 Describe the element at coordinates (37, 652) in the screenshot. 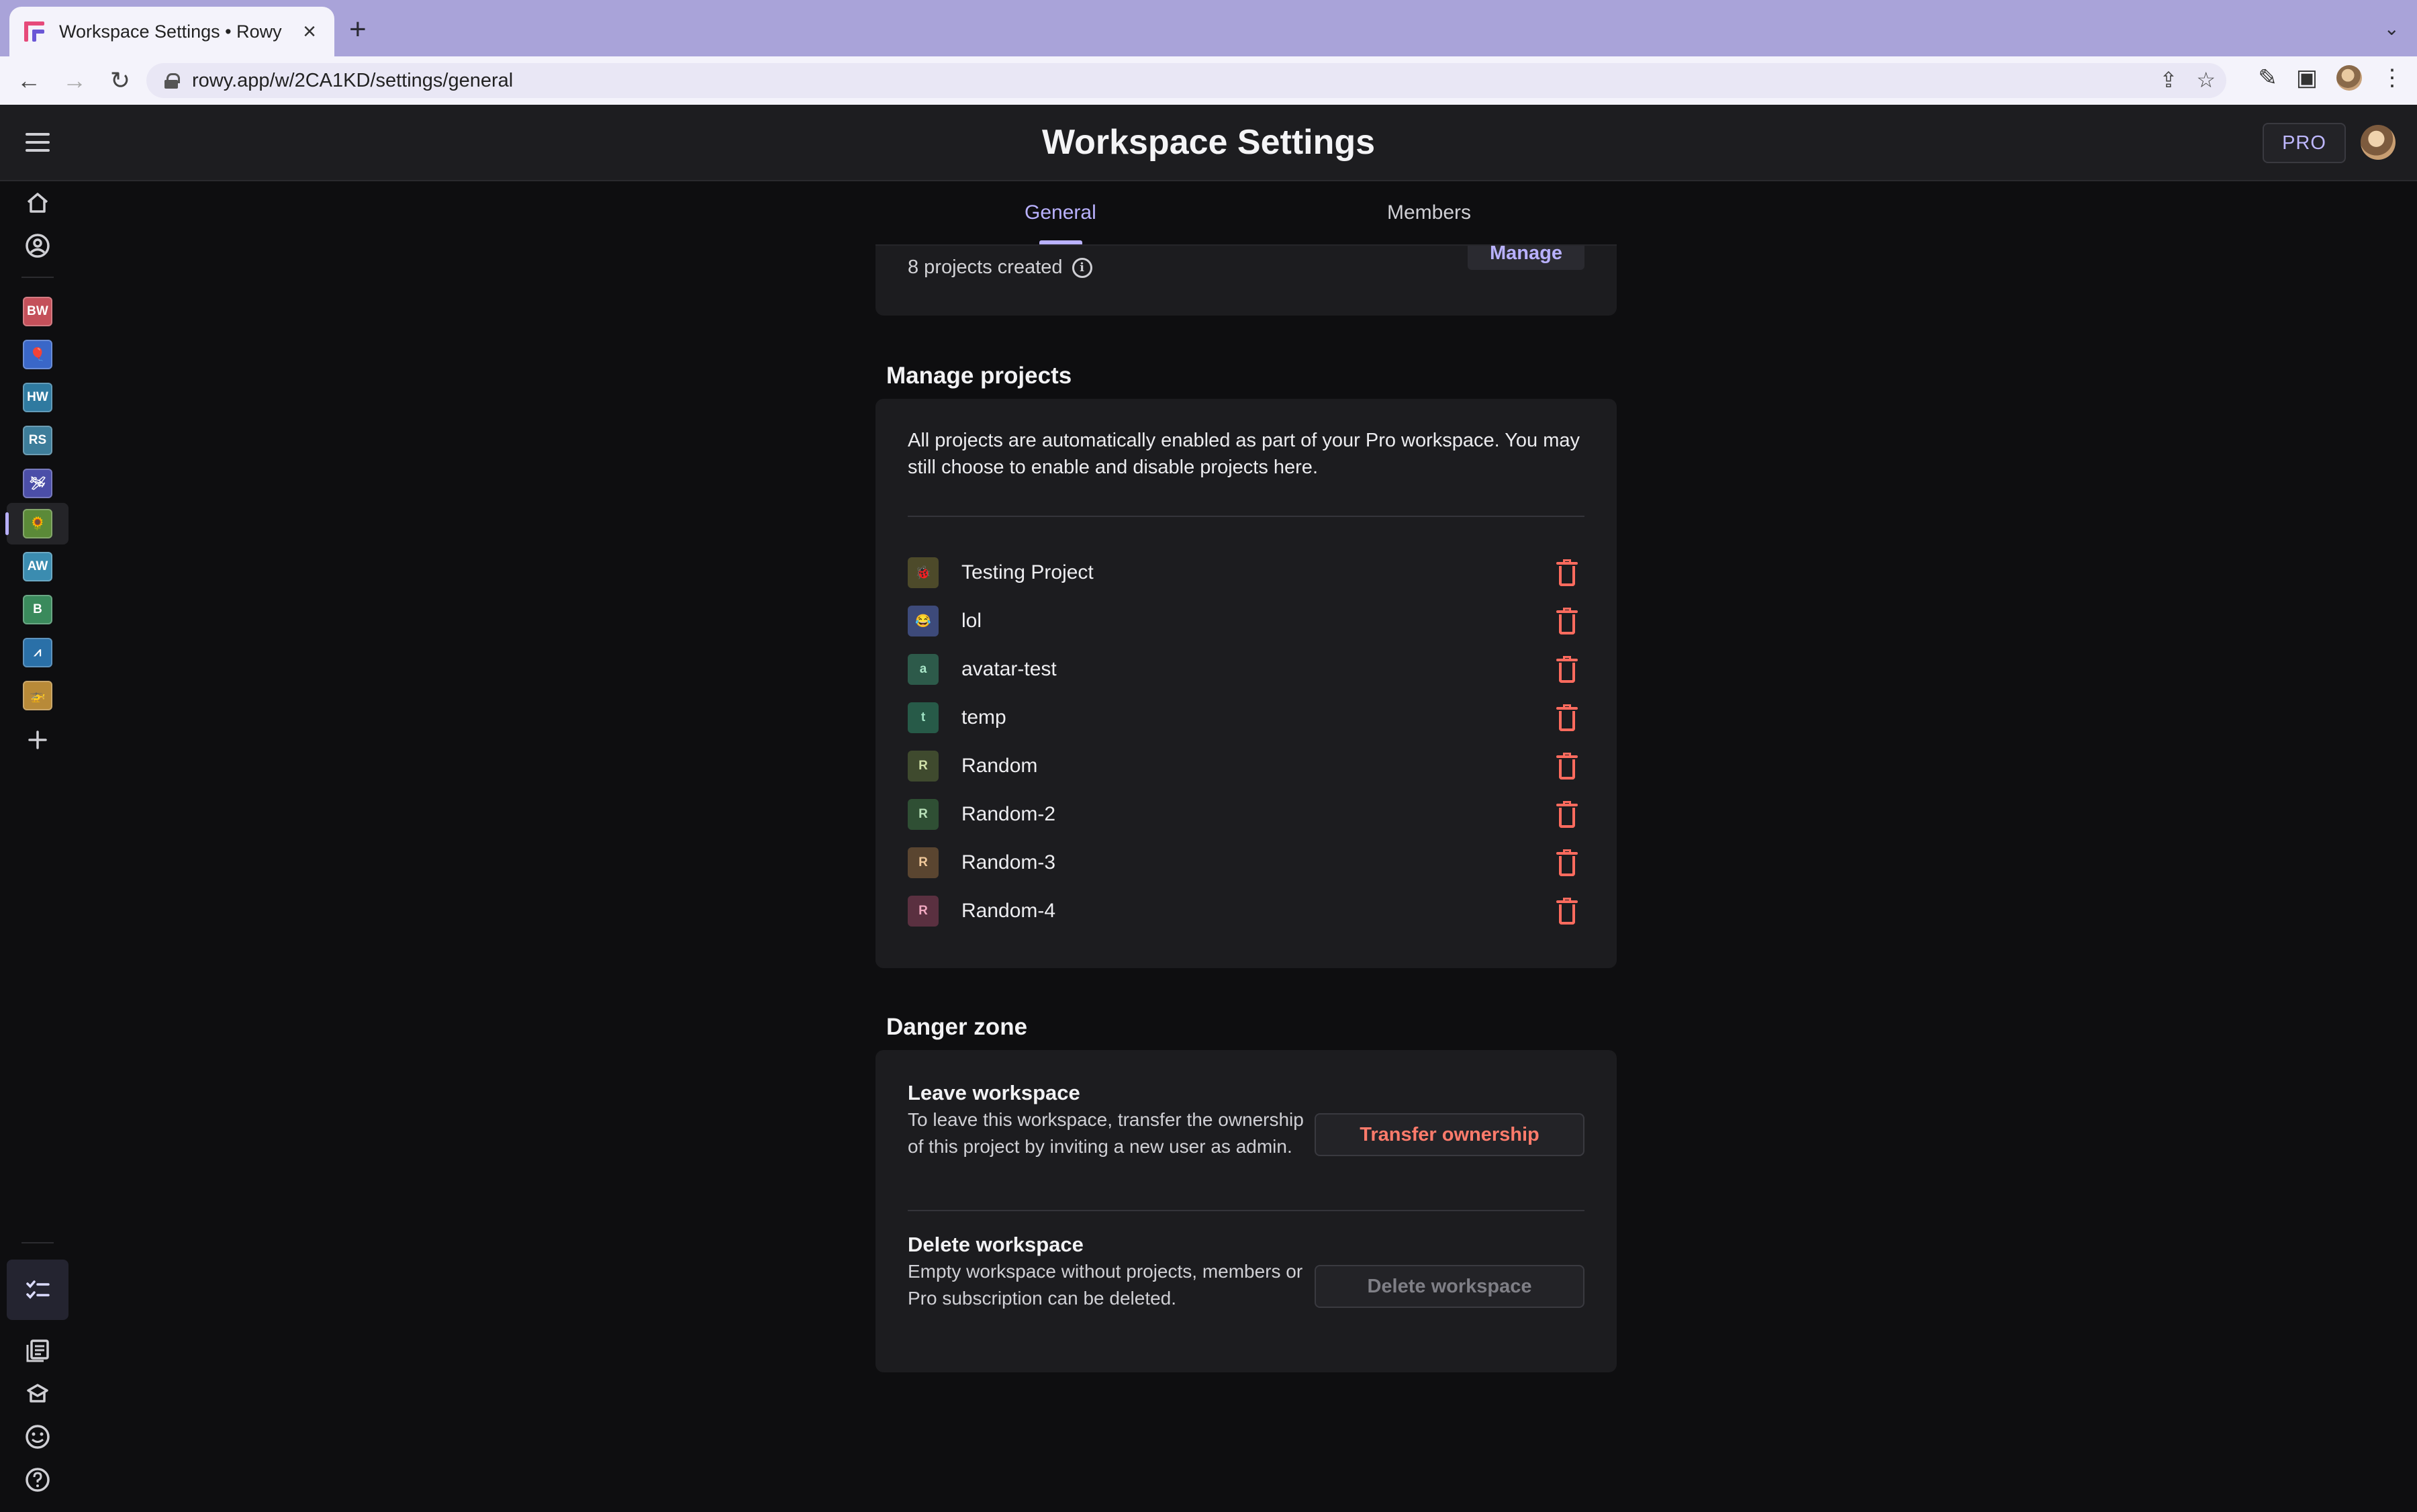

I see `sidebar-project-8: ⩘` at that location.